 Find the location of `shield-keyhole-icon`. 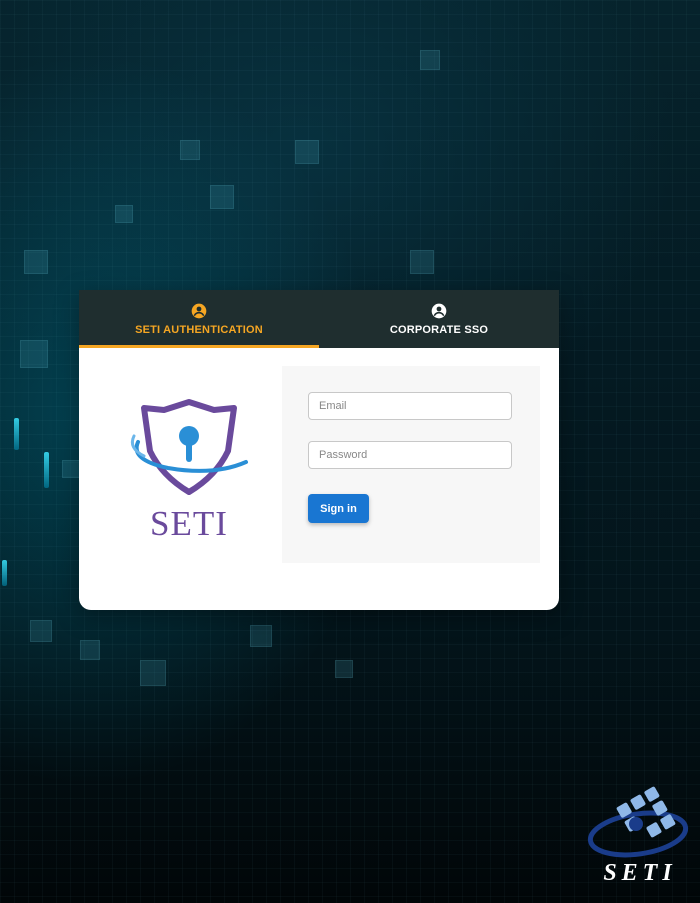

shield-keyhole-icon is located at coordinates (189, 447).